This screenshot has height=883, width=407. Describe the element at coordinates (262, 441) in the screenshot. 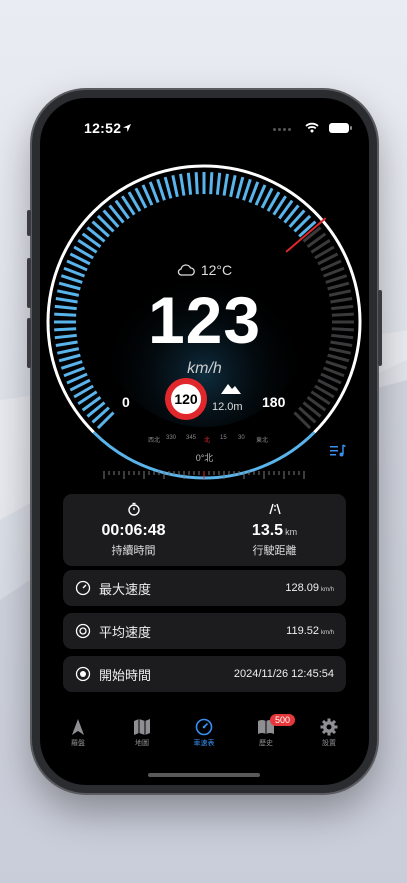

I see `compass-label: 東北` at that location.